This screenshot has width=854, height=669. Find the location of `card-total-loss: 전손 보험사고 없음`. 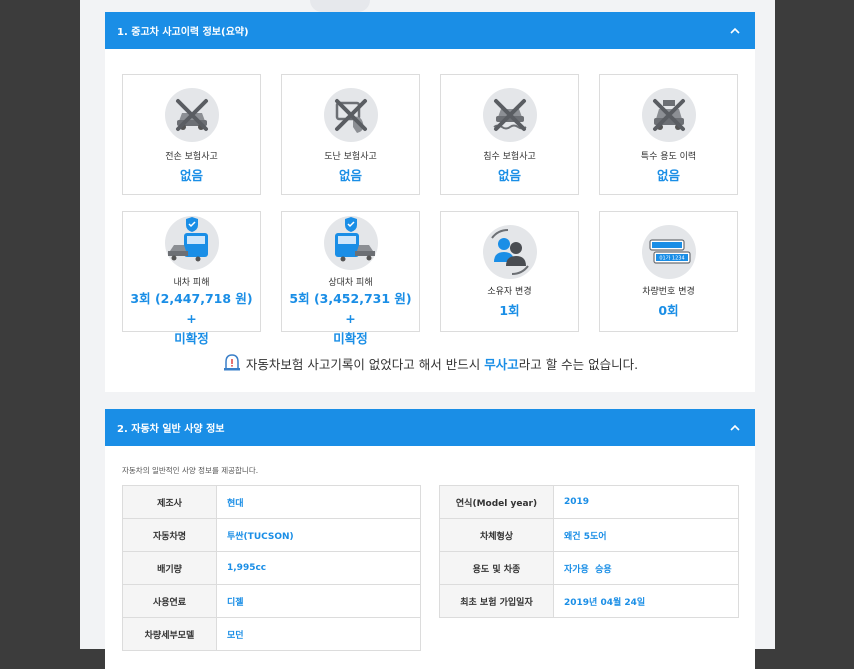

card-total-loss: 전손 보험사고 없음 is located at coordinates (191, 134).